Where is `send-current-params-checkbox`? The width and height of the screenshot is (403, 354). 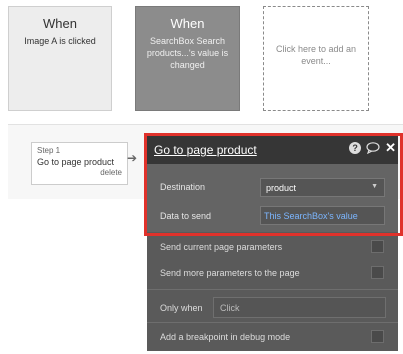
send-current-params-checkbox is located at coordinates (377, 246).